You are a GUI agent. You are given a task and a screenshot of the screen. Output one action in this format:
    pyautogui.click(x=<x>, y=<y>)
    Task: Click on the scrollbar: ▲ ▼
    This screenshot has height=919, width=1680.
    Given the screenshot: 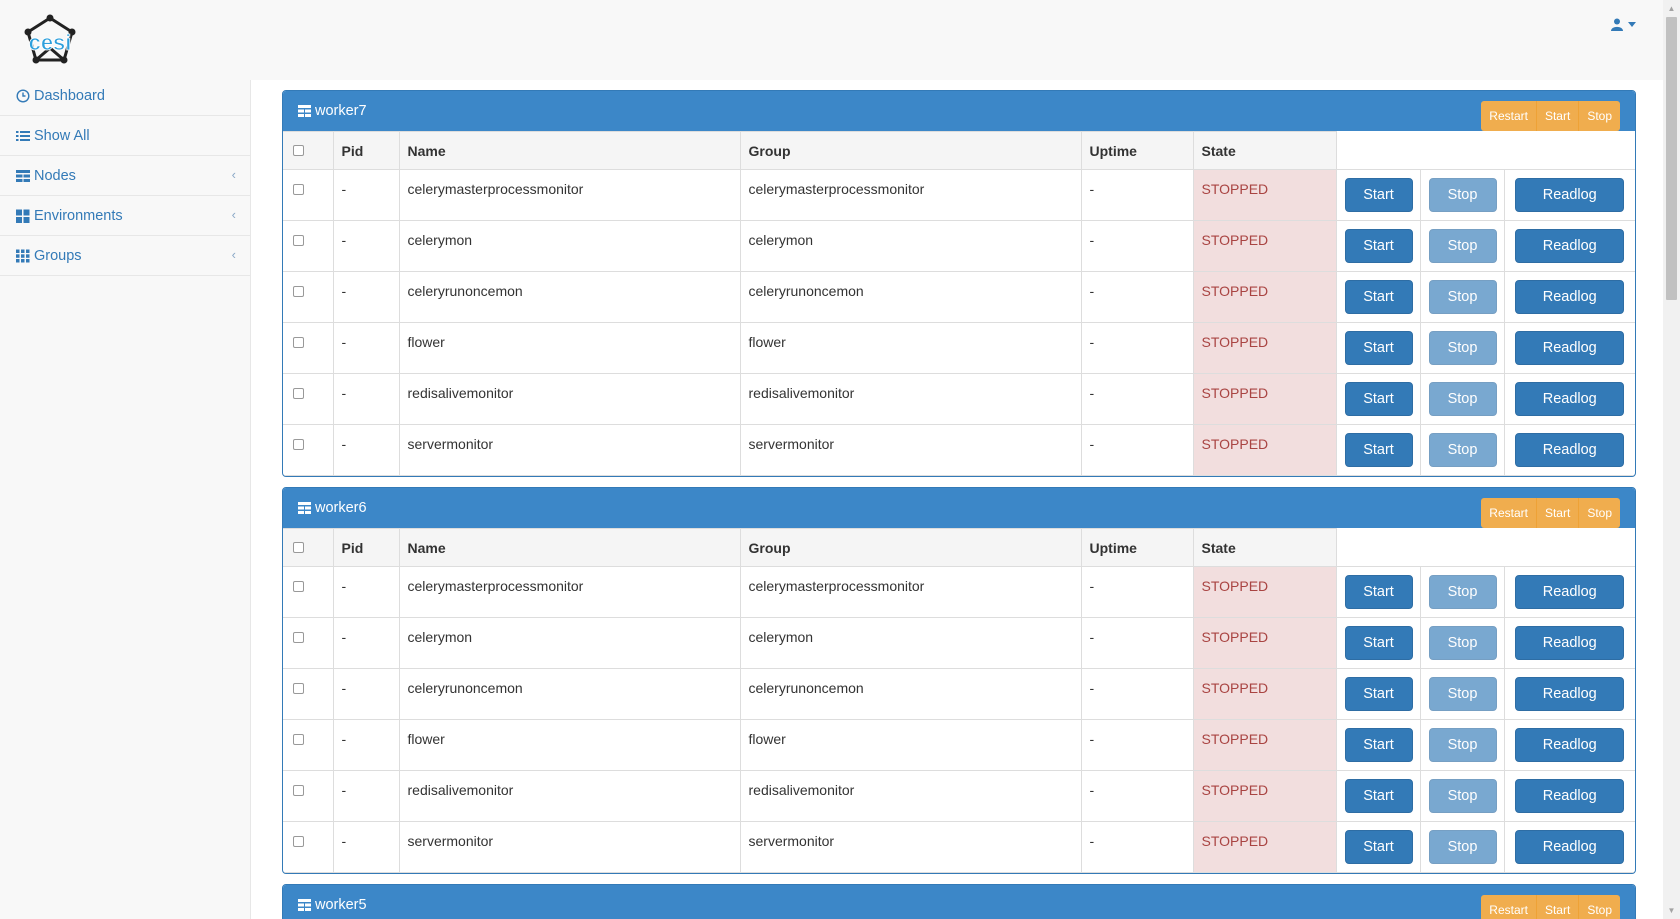 What is the action you would take?
    pyautogui.click(x=1671, y=459)
    